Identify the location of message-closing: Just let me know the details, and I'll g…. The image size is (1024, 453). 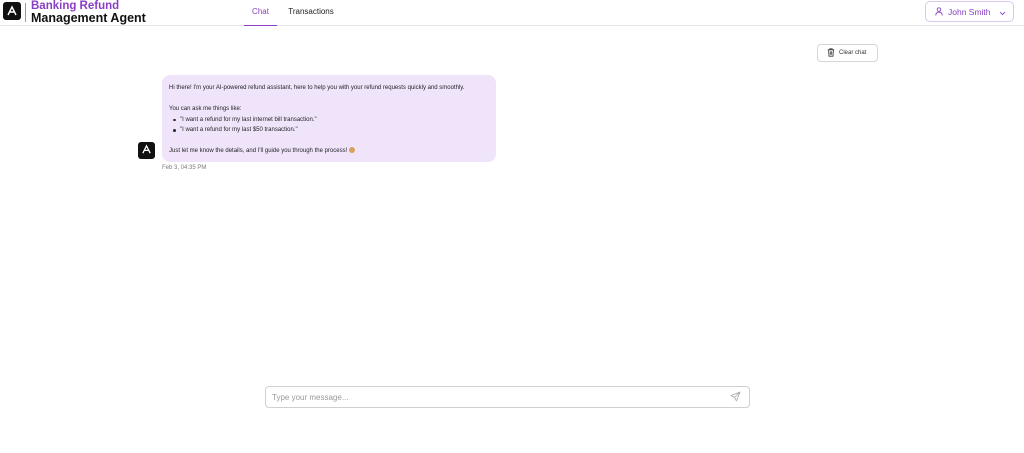
(329, 151).